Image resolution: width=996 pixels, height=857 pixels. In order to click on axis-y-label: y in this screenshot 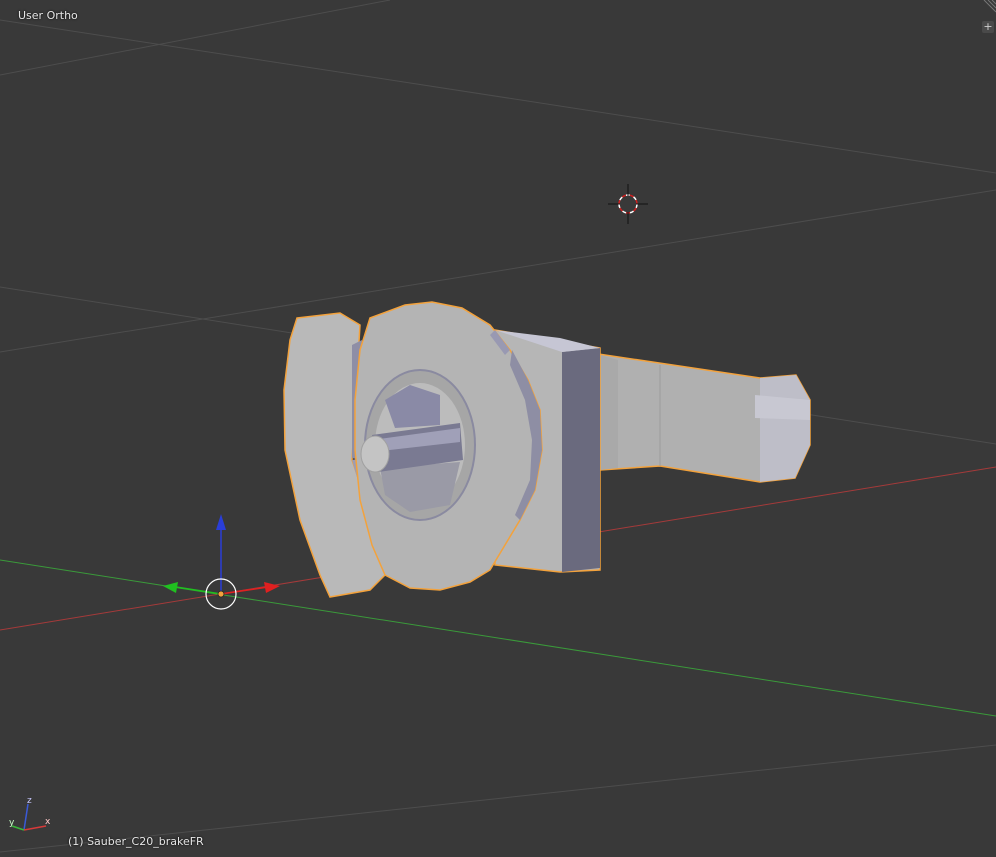, I will do `click(12, 823)`.